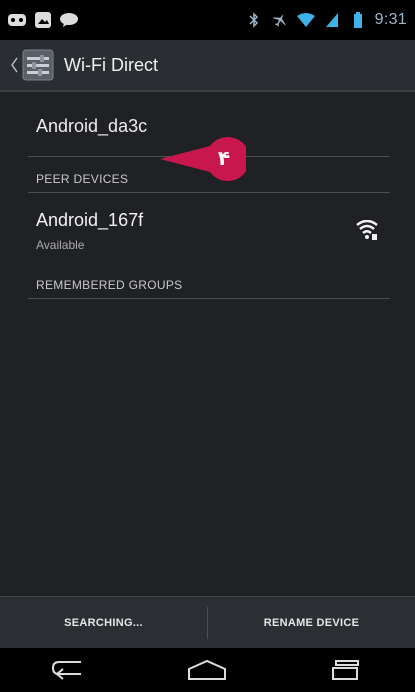 The height and width of the screenshot is (692, 415). I want to click on action-bar: Wi-Fi Direct, so click(207, 66).